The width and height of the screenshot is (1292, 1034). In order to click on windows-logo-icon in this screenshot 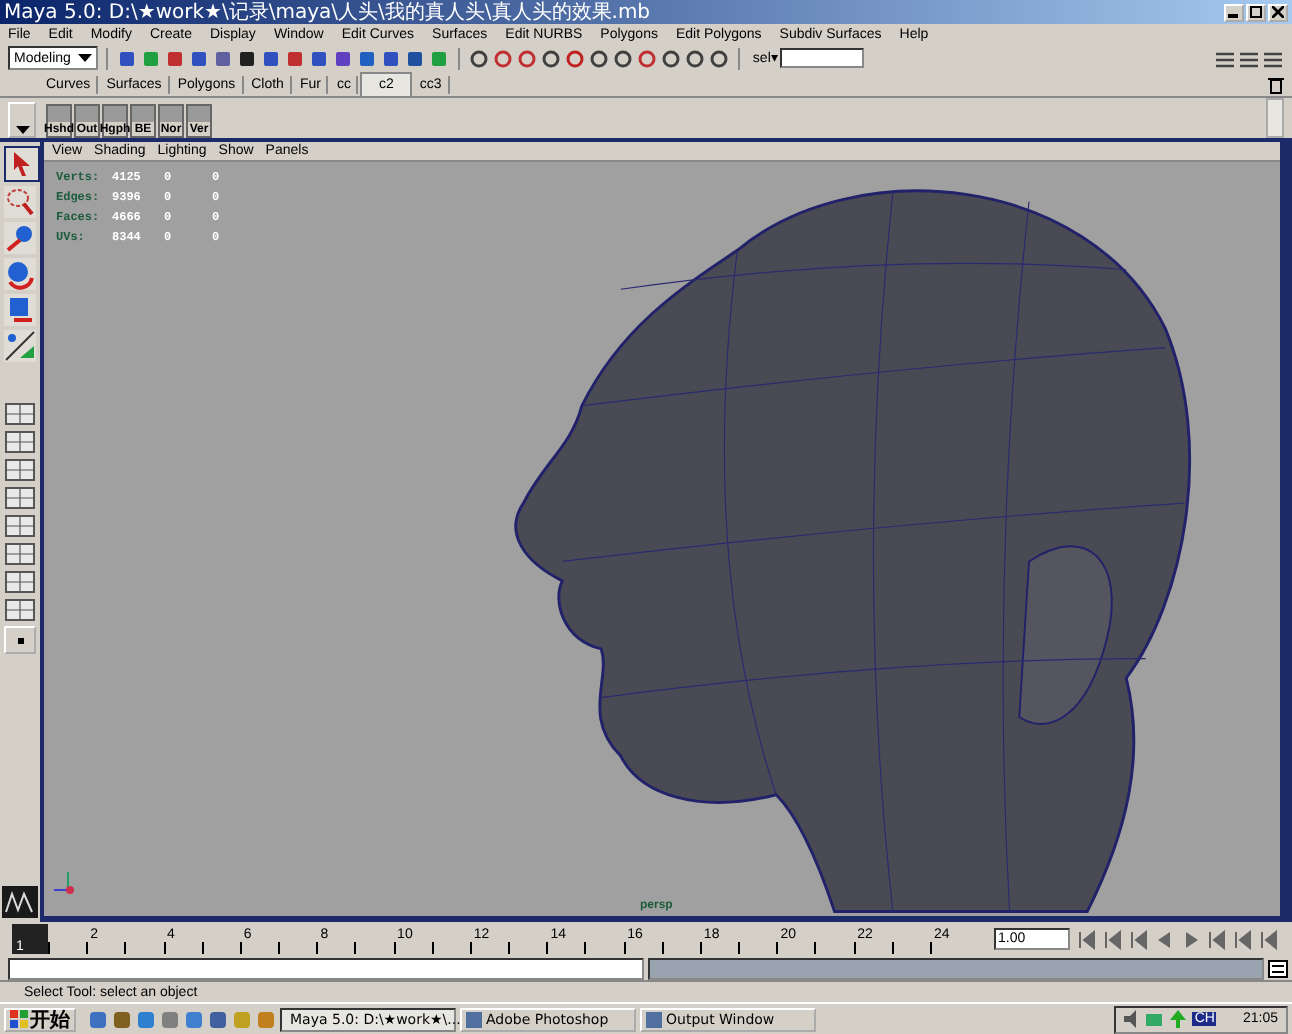, I will do `click(19, 1019)`.